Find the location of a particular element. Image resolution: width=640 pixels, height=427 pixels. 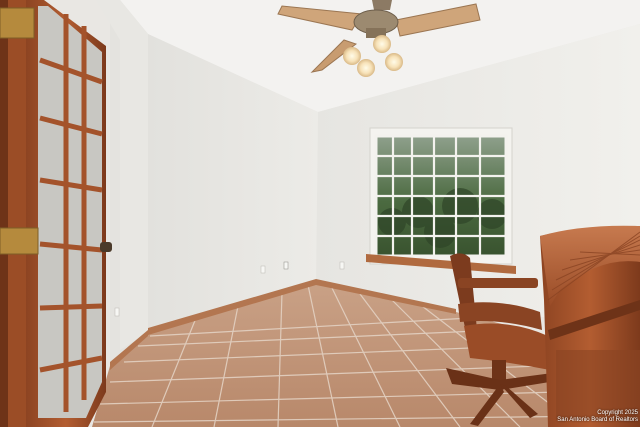

copyright-year: Copyright 2025 is located at coordinates (617, 413).